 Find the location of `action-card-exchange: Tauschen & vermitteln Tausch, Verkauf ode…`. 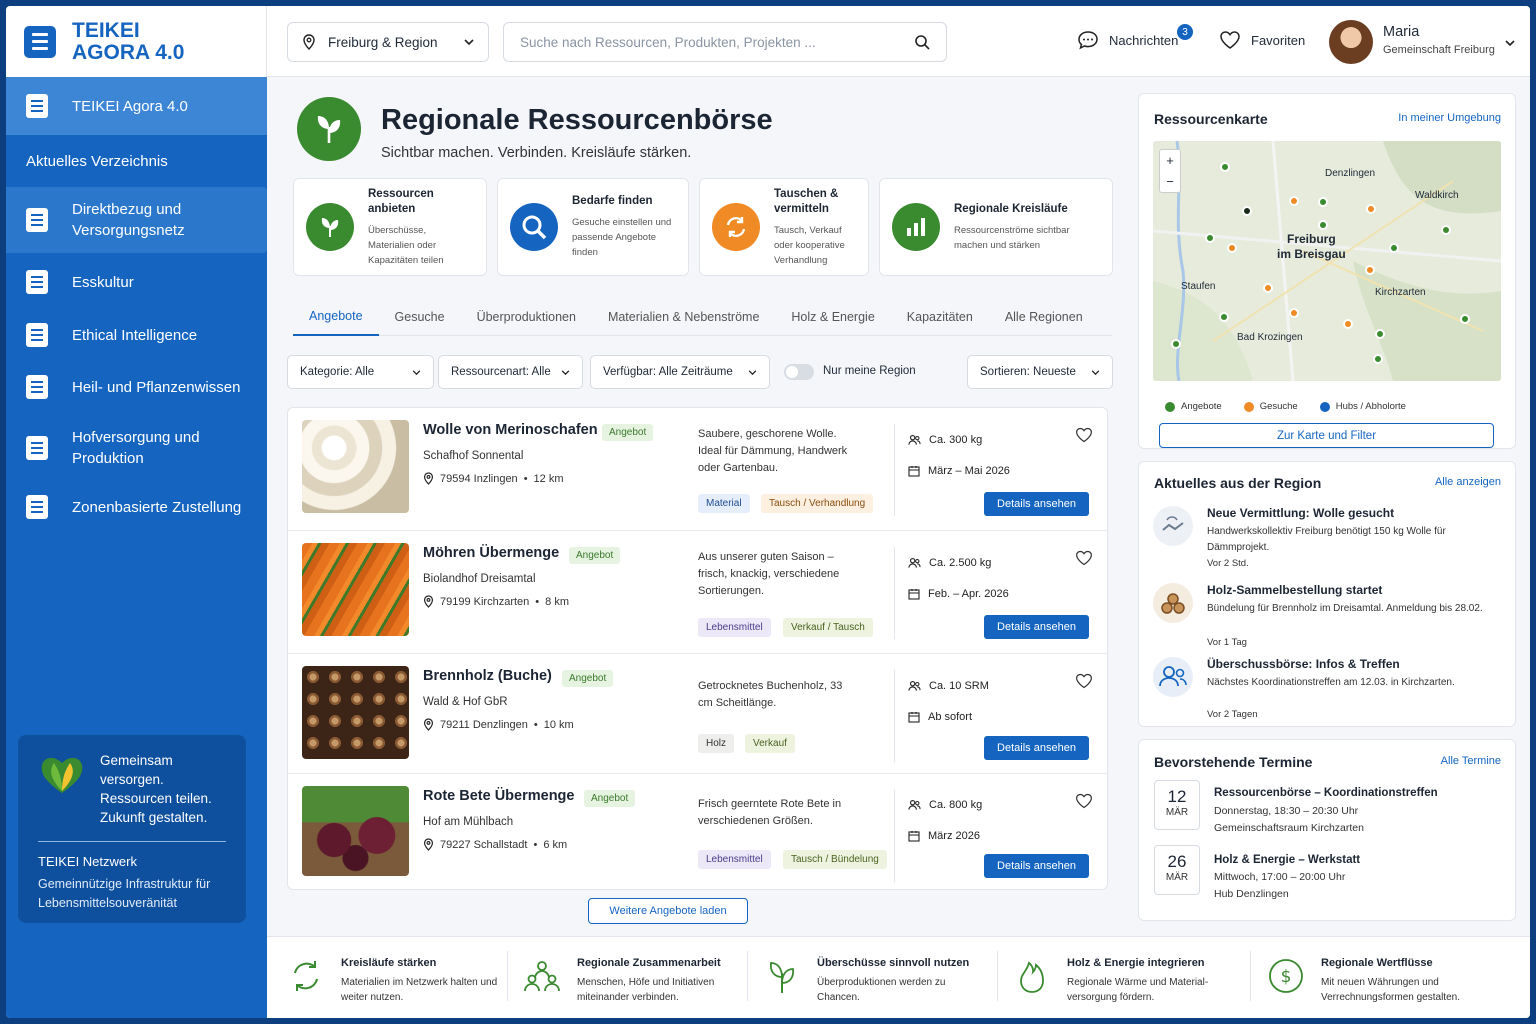

action-card-exchange: Tauschen & vermitteln Tausch, Verkauf ode… is located at coordinates (784, 227).